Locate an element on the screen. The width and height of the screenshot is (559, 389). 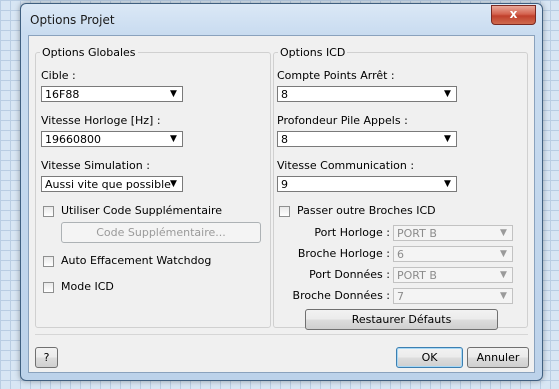
target-select: 16F88 ▼ is located at coordinates (112, 94).